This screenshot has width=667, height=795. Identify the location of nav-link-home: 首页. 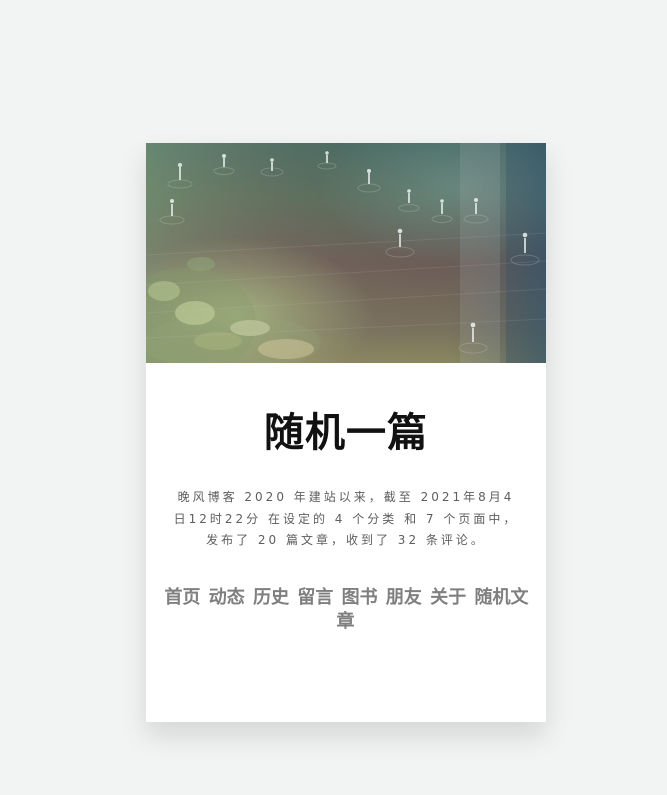
(183, 597).